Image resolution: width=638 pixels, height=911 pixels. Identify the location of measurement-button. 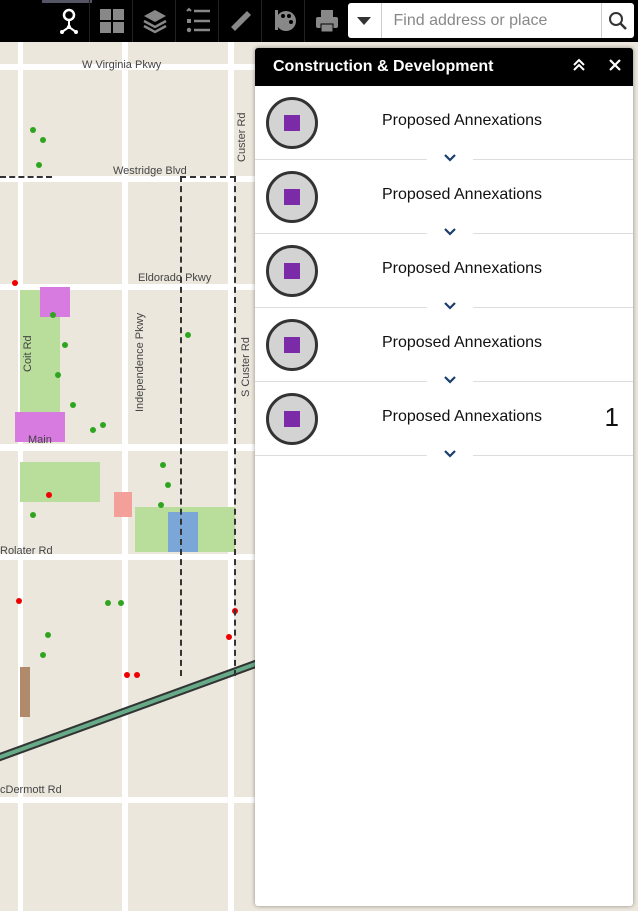
(241, 21).